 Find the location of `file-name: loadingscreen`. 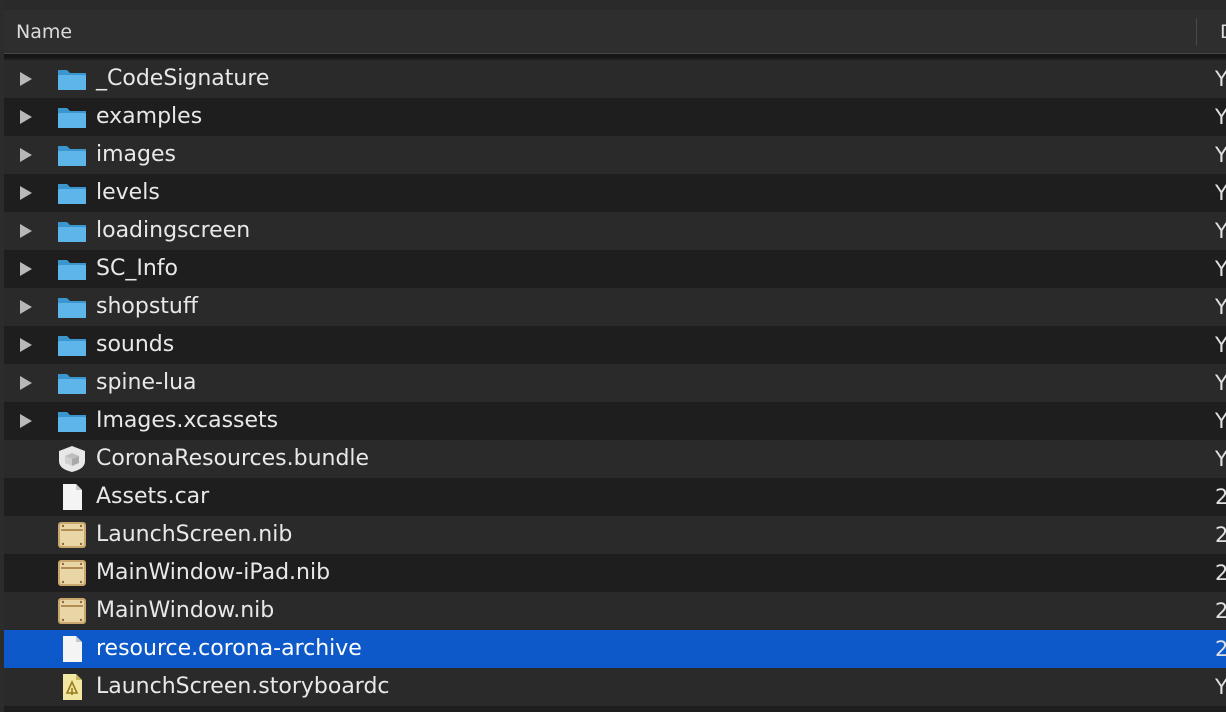

file-name: loadingscreen is located at coordinates (173, 230).